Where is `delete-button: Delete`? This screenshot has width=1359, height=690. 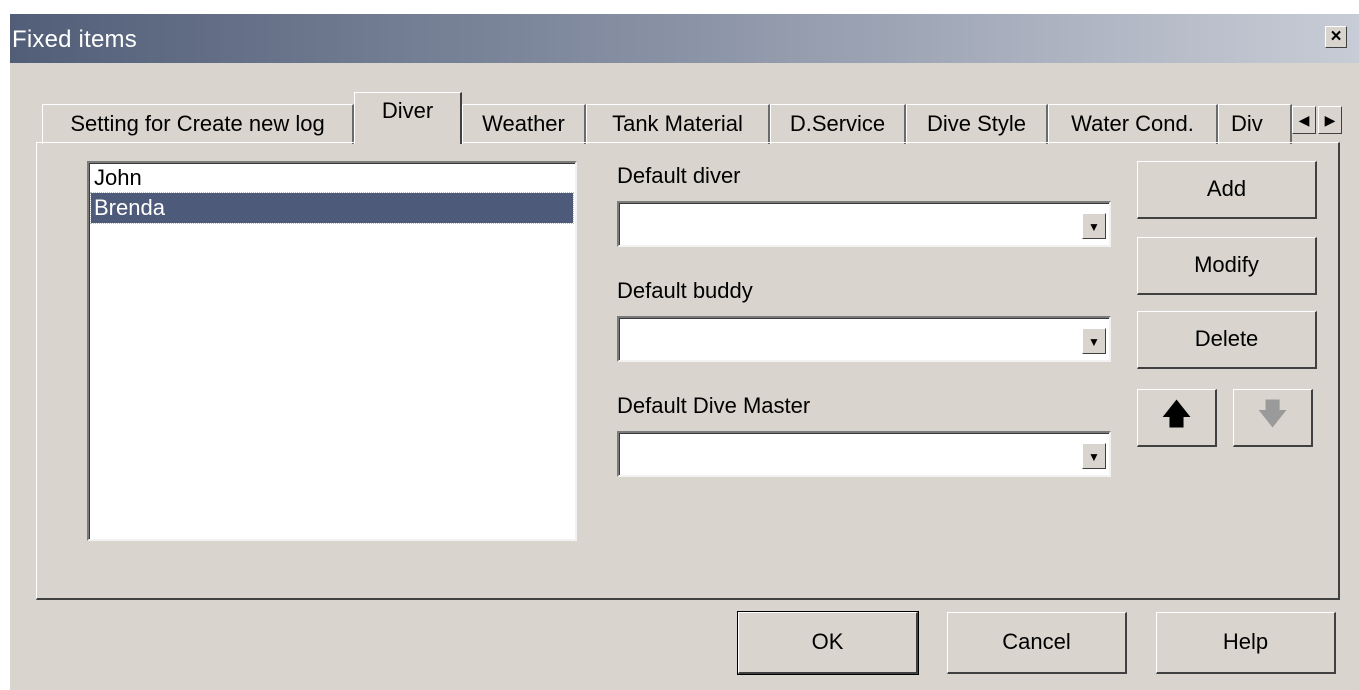 delete-button: Delete is located at coordinates (1227, 340).